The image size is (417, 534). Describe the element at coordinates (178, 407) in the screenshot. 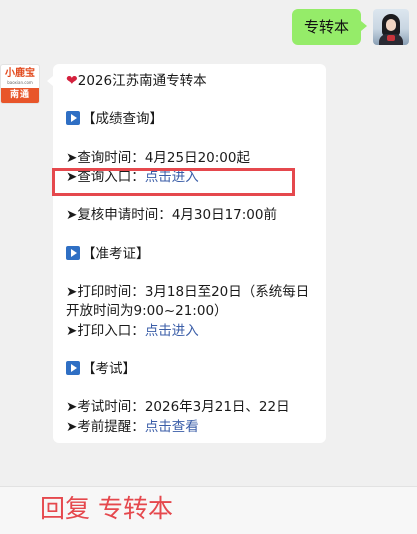

I see `list-item: ➤考试时间：2026年3月21日、22日` at that location.